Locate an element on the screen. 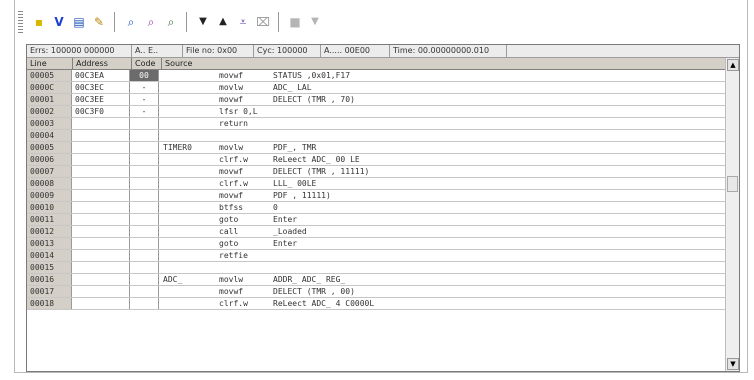 This screenshot has height=380, width=754. table-row: 00014 retfie is located at coordinates (376, 256).